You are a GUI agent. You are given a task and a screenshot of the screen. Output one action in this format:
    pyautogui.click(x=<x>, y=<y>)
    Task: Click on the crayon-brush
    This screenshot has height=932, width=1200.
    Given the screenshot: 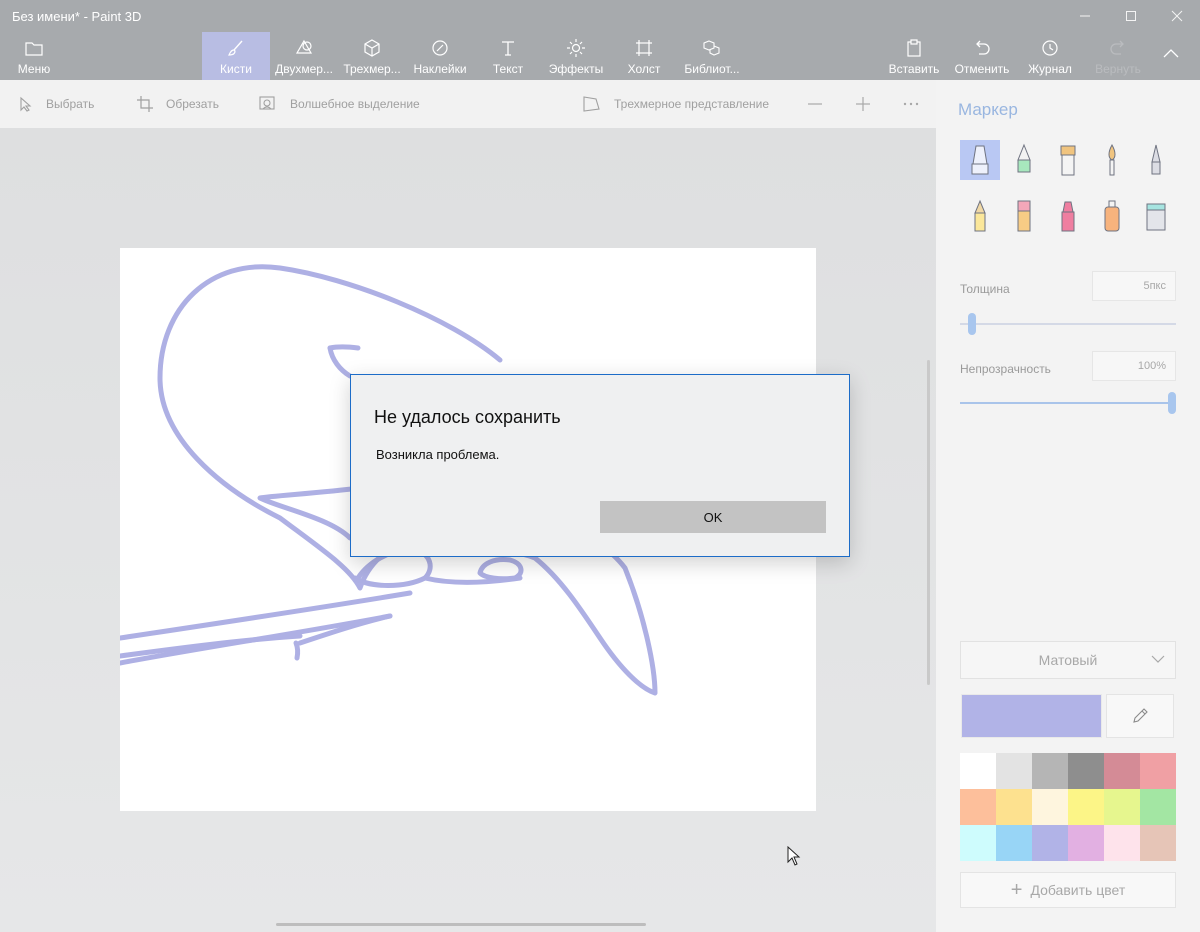 What is the action you would take?
    pyautogui.click(x=1068, y=216)
    